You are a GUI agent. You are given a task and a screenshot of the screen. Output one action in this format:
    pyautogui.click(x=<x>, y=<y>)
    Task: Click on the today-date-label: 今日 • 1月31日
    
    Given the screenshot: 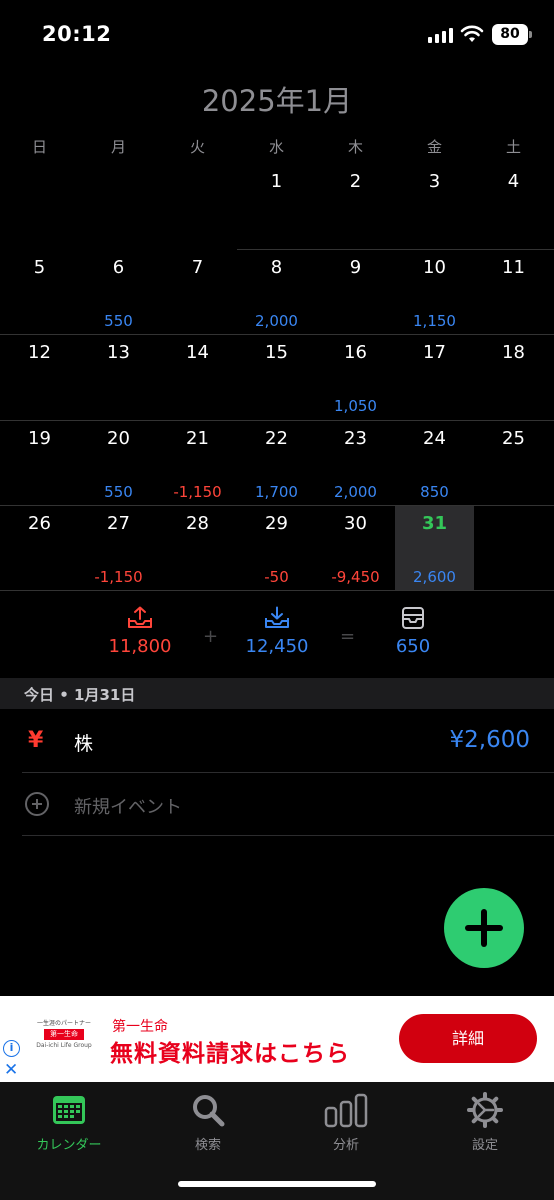 What is the action you would take?
    pyautogui.click(x=80, y=695)
    